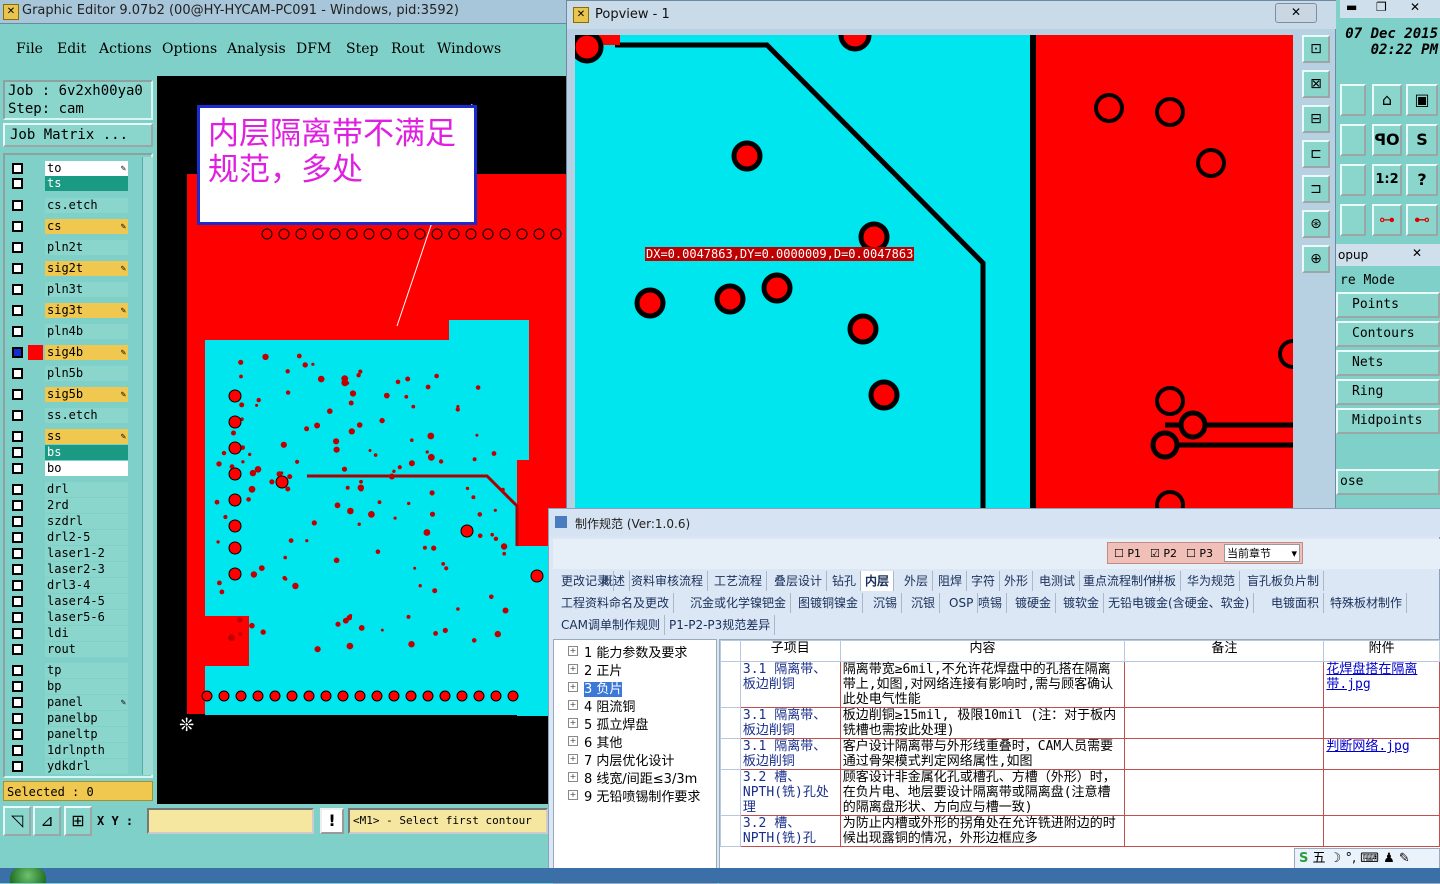  I want to click on tab-tabs_row2-11: 特殊板材制作, so click(1367, 603).